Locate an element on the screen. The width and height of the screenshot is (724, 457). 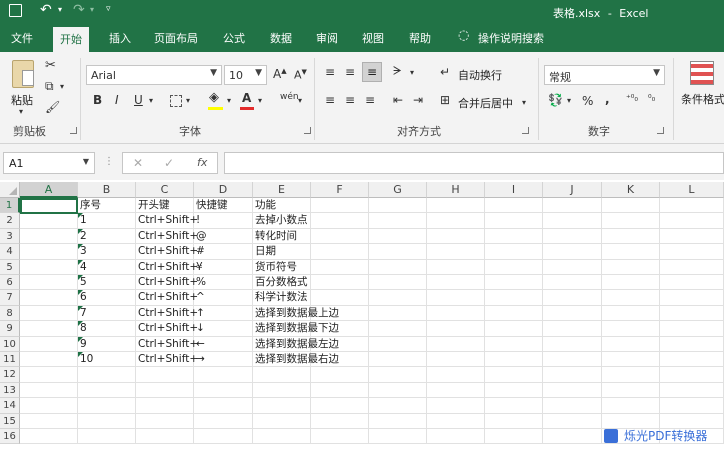
merge-dropdown-icon: ▾ is located at coordinates (524, 102).